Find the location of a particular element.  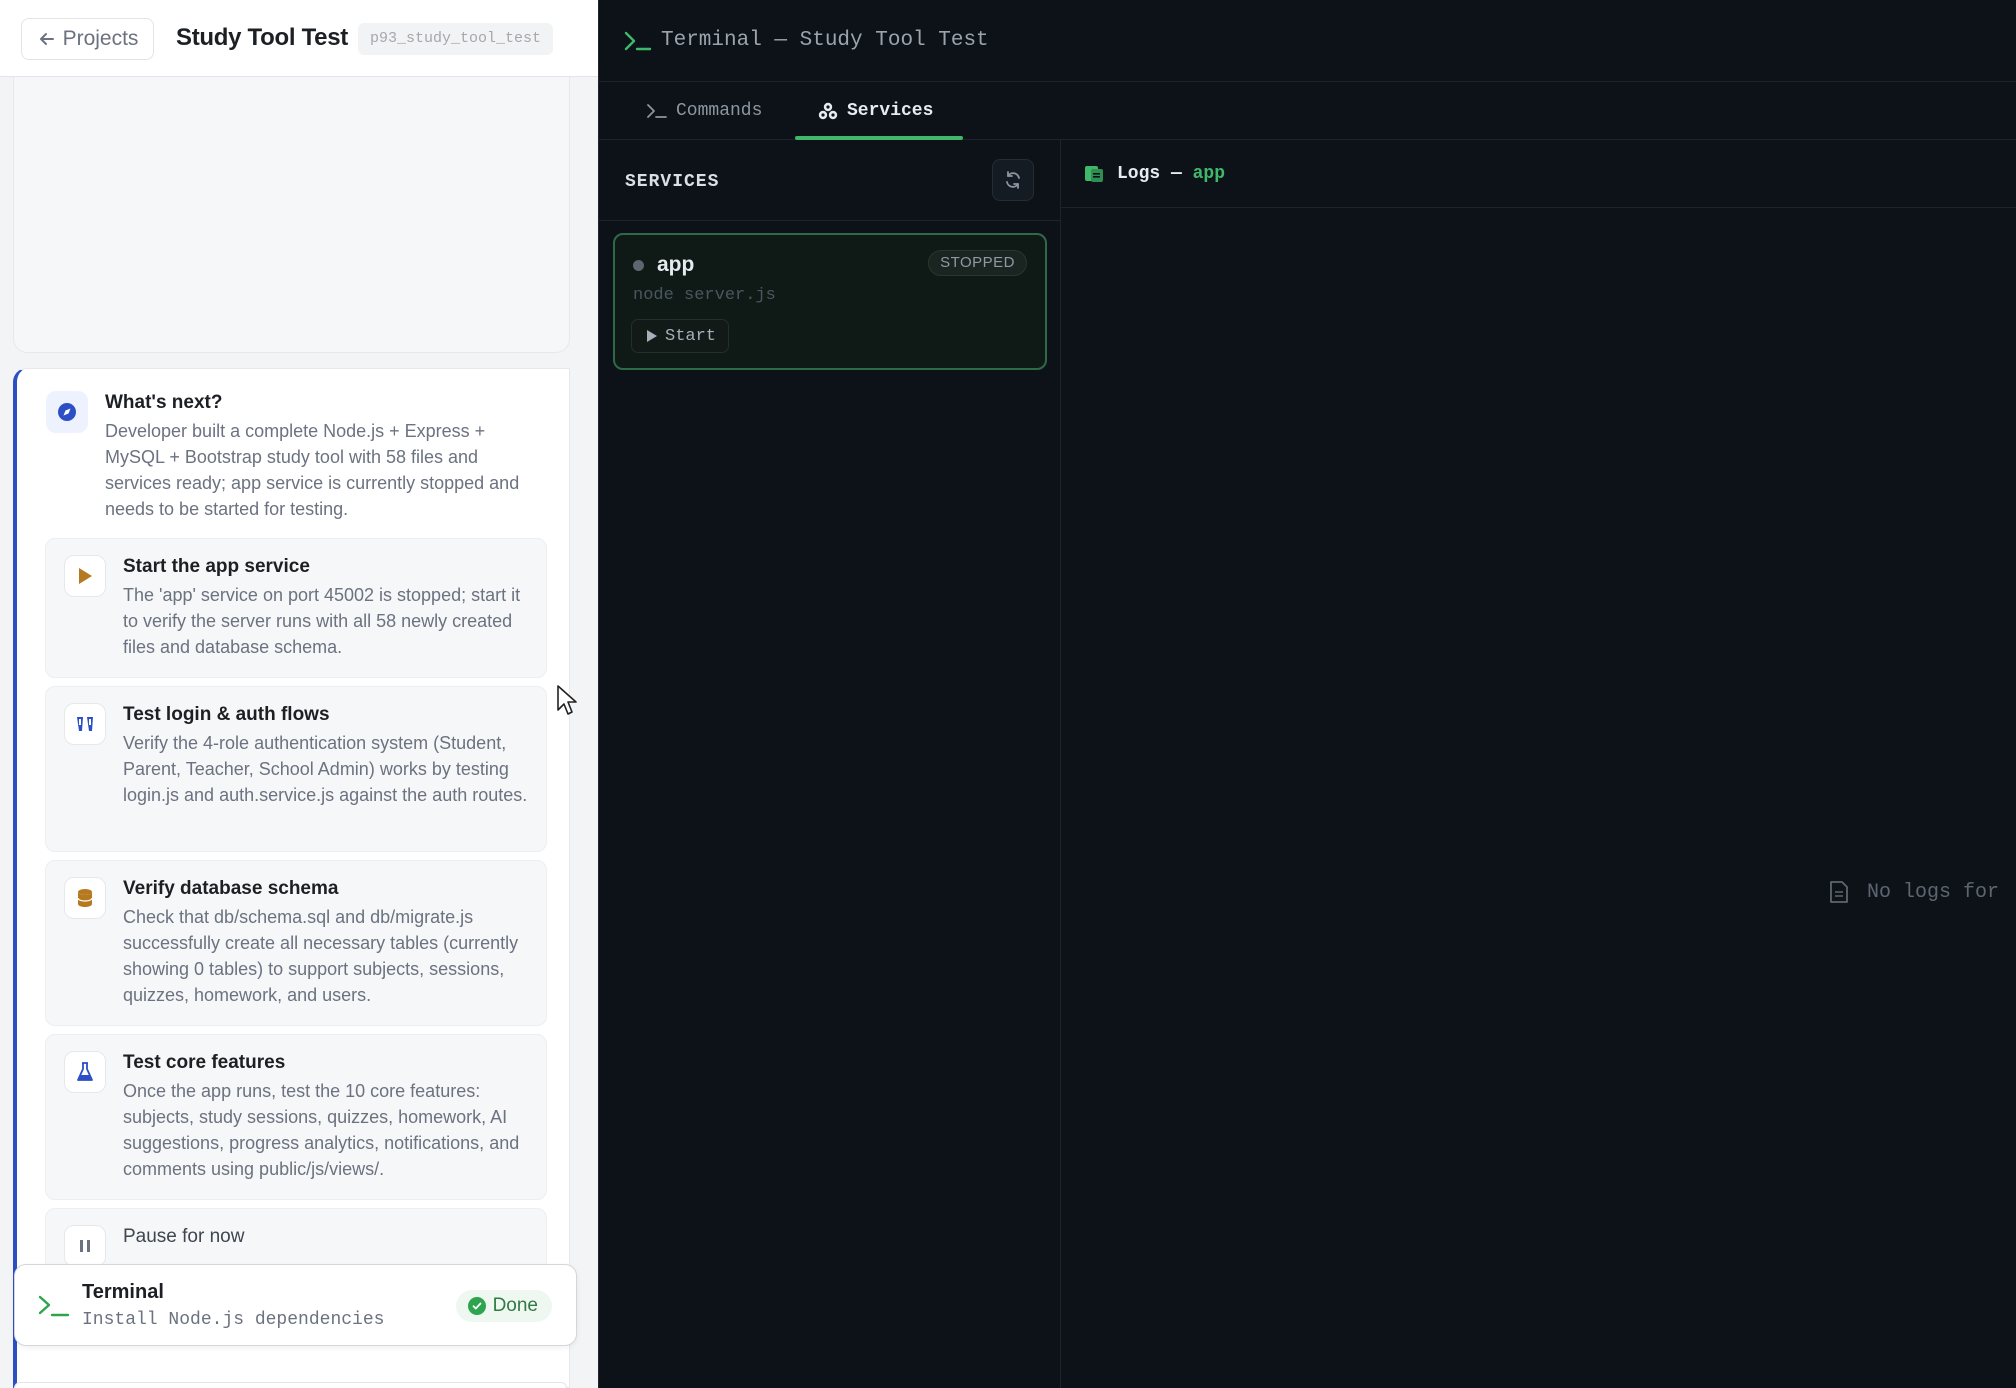

file-text-icon is located at coordinates (1839, 892).